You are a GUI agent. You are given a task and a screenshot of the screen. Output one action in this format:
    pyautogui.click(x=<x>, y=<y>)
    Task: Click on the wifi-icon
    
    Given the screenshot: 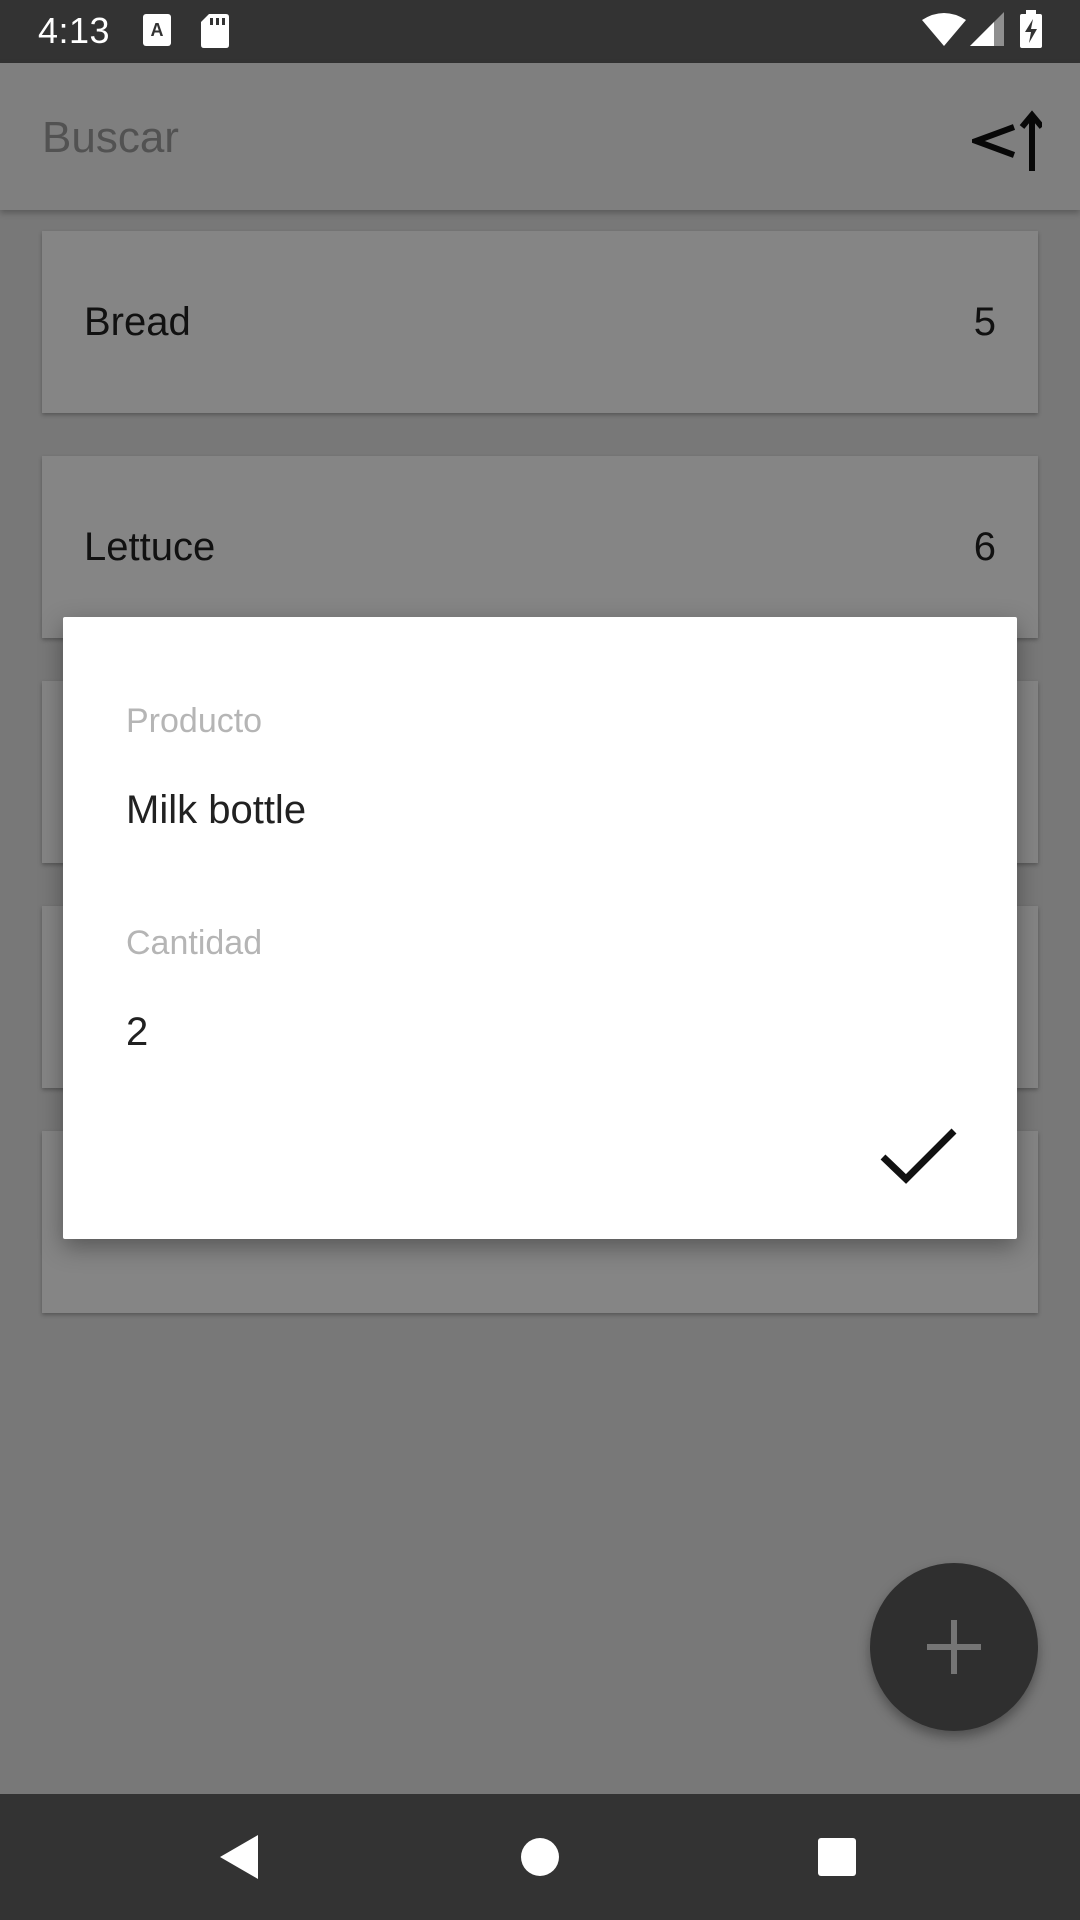 What is the action you would take?
    pyautogui.click(x=944, y=29)
    